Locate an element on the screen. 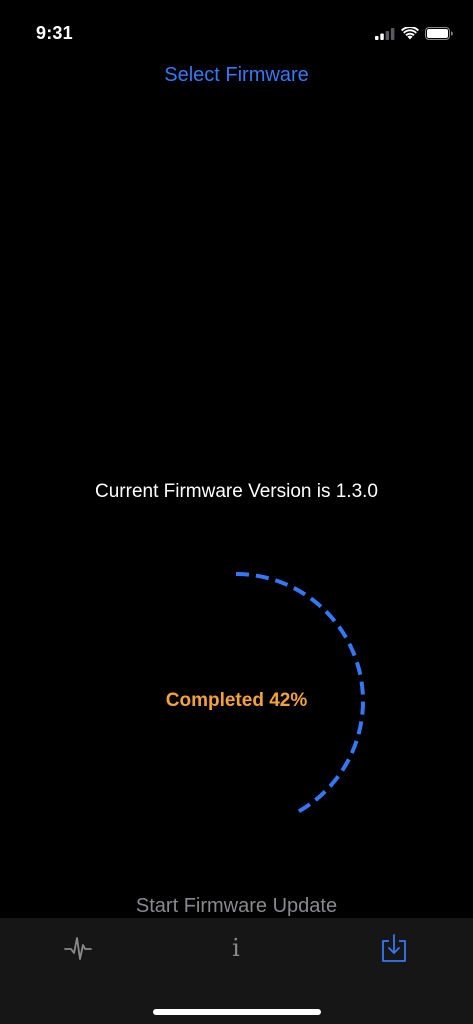  tab-waveform is located at coordinates (78, 948).